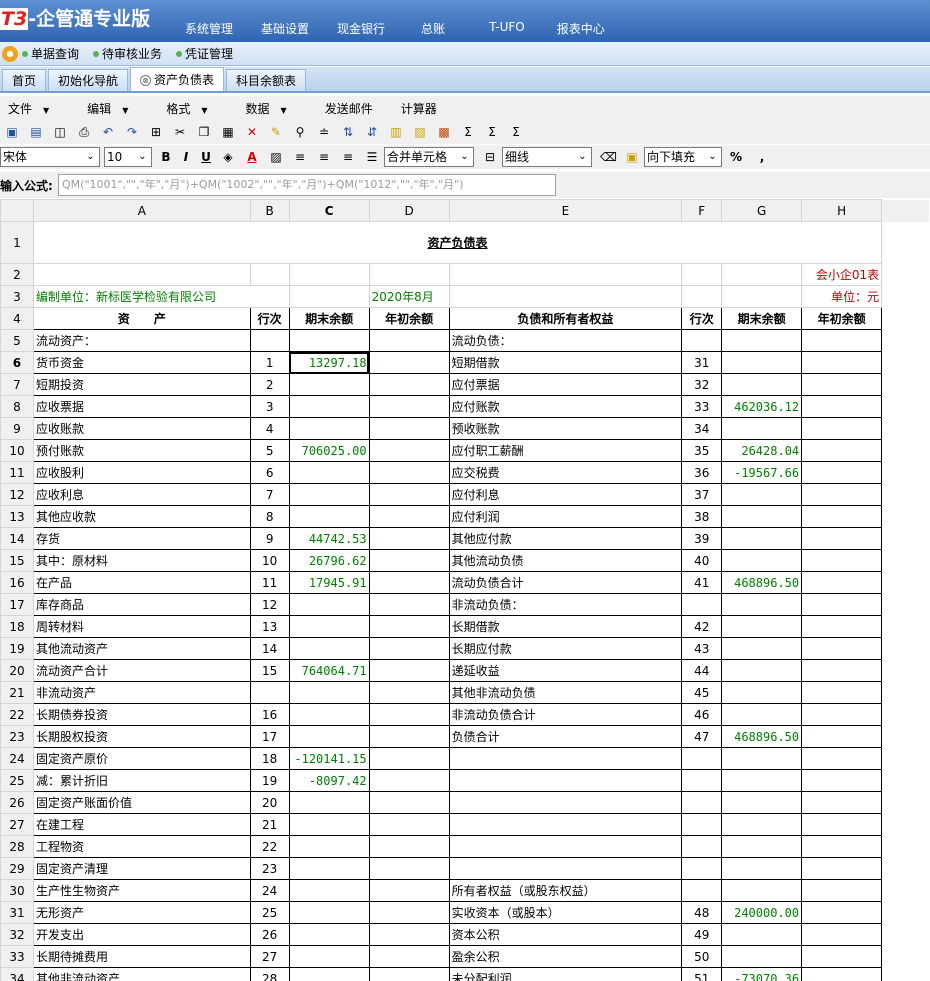  What do you see at coordinates (177, 79) in the screenshot?
I see `tab-balance-sheet: ⊗ 资产负债表` at bounding box center [177, 79].